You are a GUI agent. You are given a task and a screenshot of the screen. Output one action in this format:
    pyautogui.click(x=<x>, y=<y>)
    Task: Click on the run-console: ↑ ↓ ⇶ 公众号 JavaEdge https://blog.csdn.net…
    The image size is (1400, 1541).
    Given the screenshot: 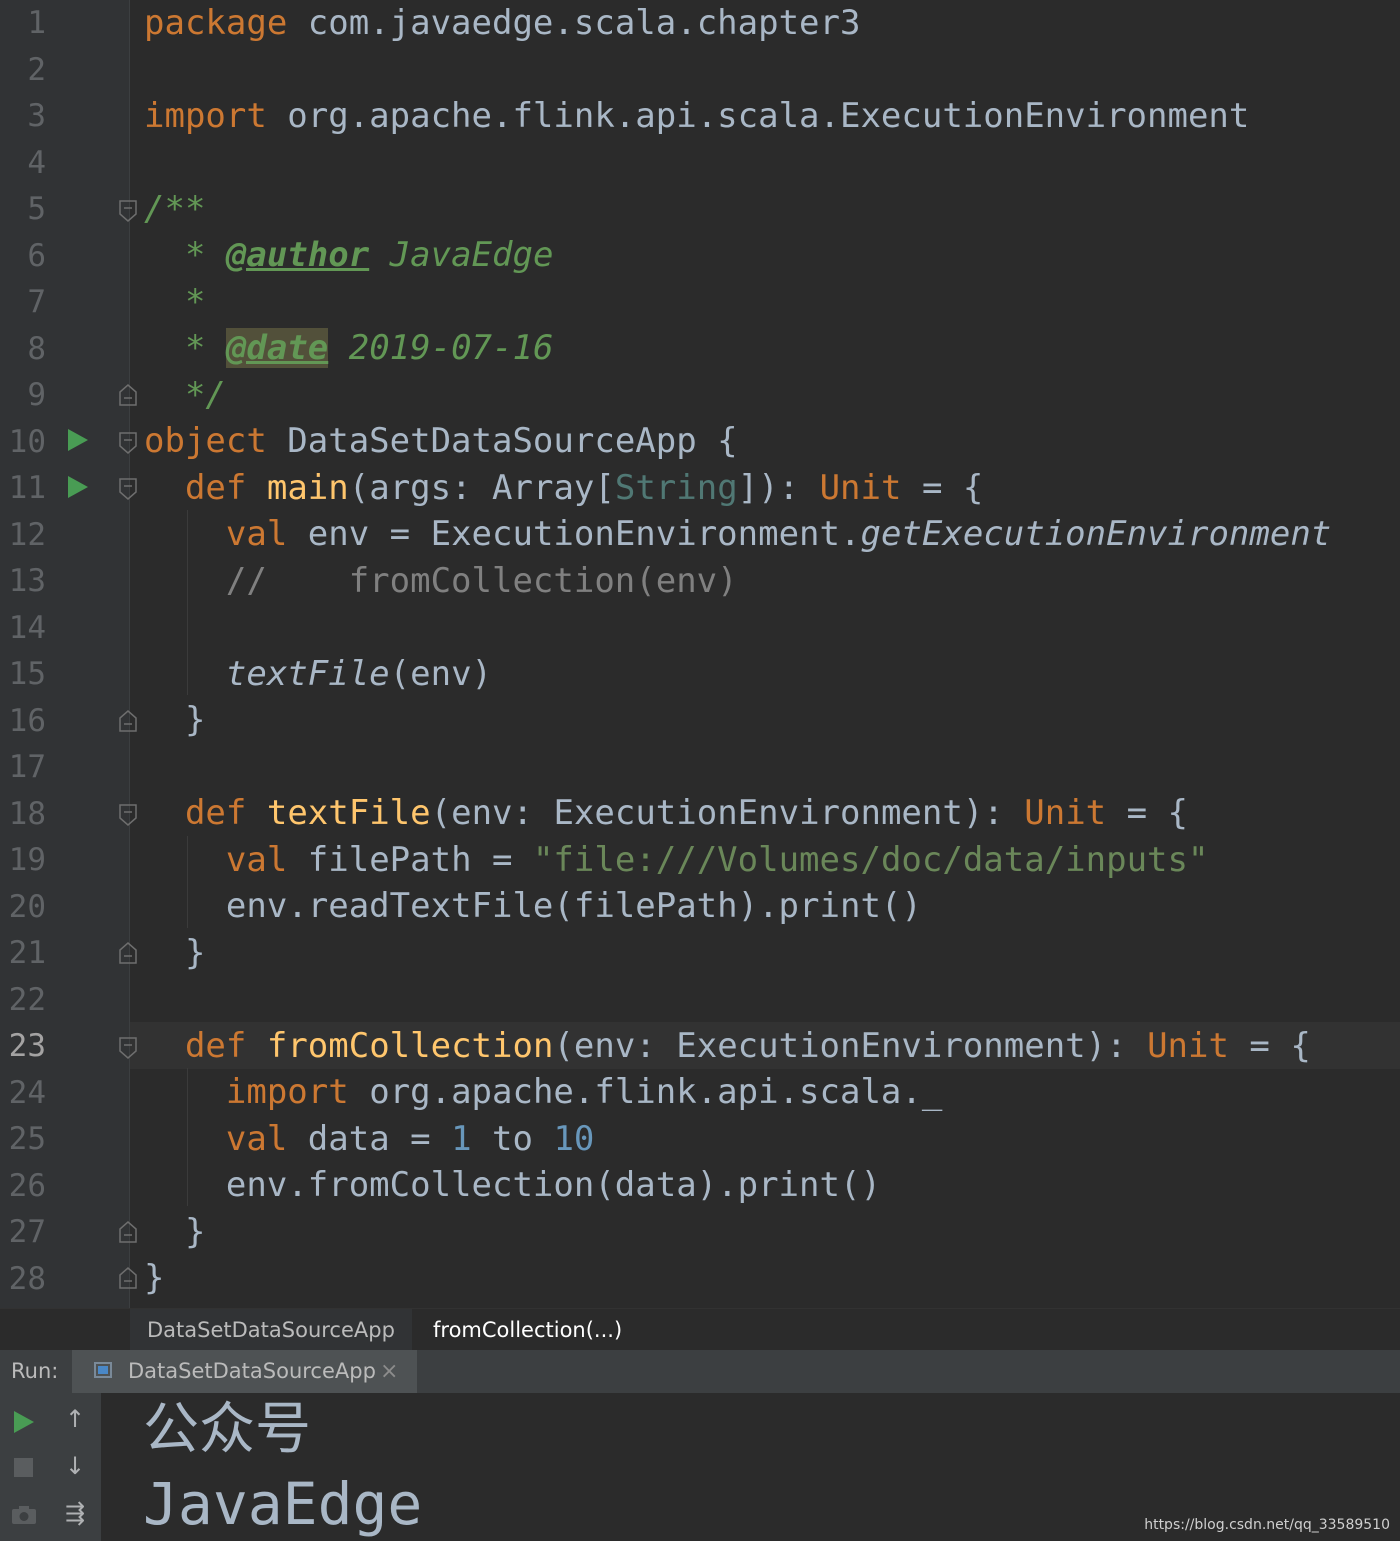 What is the action you would take?
    pyautogui.click(x=700, y=1467)
    